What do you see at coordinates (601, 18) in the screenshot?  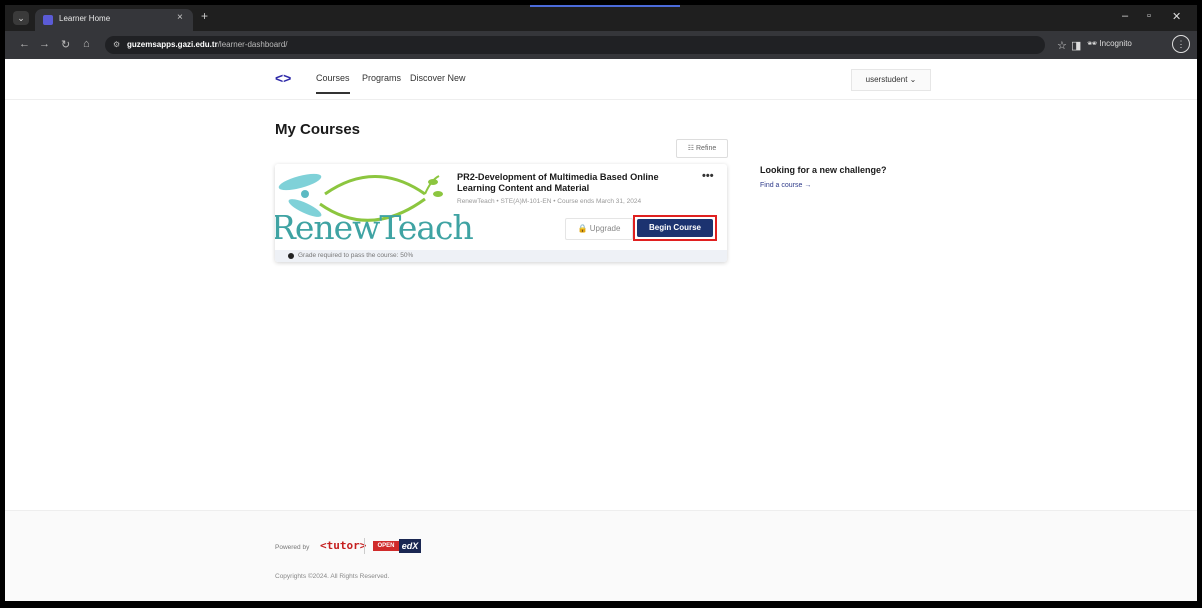 I see `tab-bar: ⌄ Learner Home × + – ▫ ✕` at bounding box center [601, 18].